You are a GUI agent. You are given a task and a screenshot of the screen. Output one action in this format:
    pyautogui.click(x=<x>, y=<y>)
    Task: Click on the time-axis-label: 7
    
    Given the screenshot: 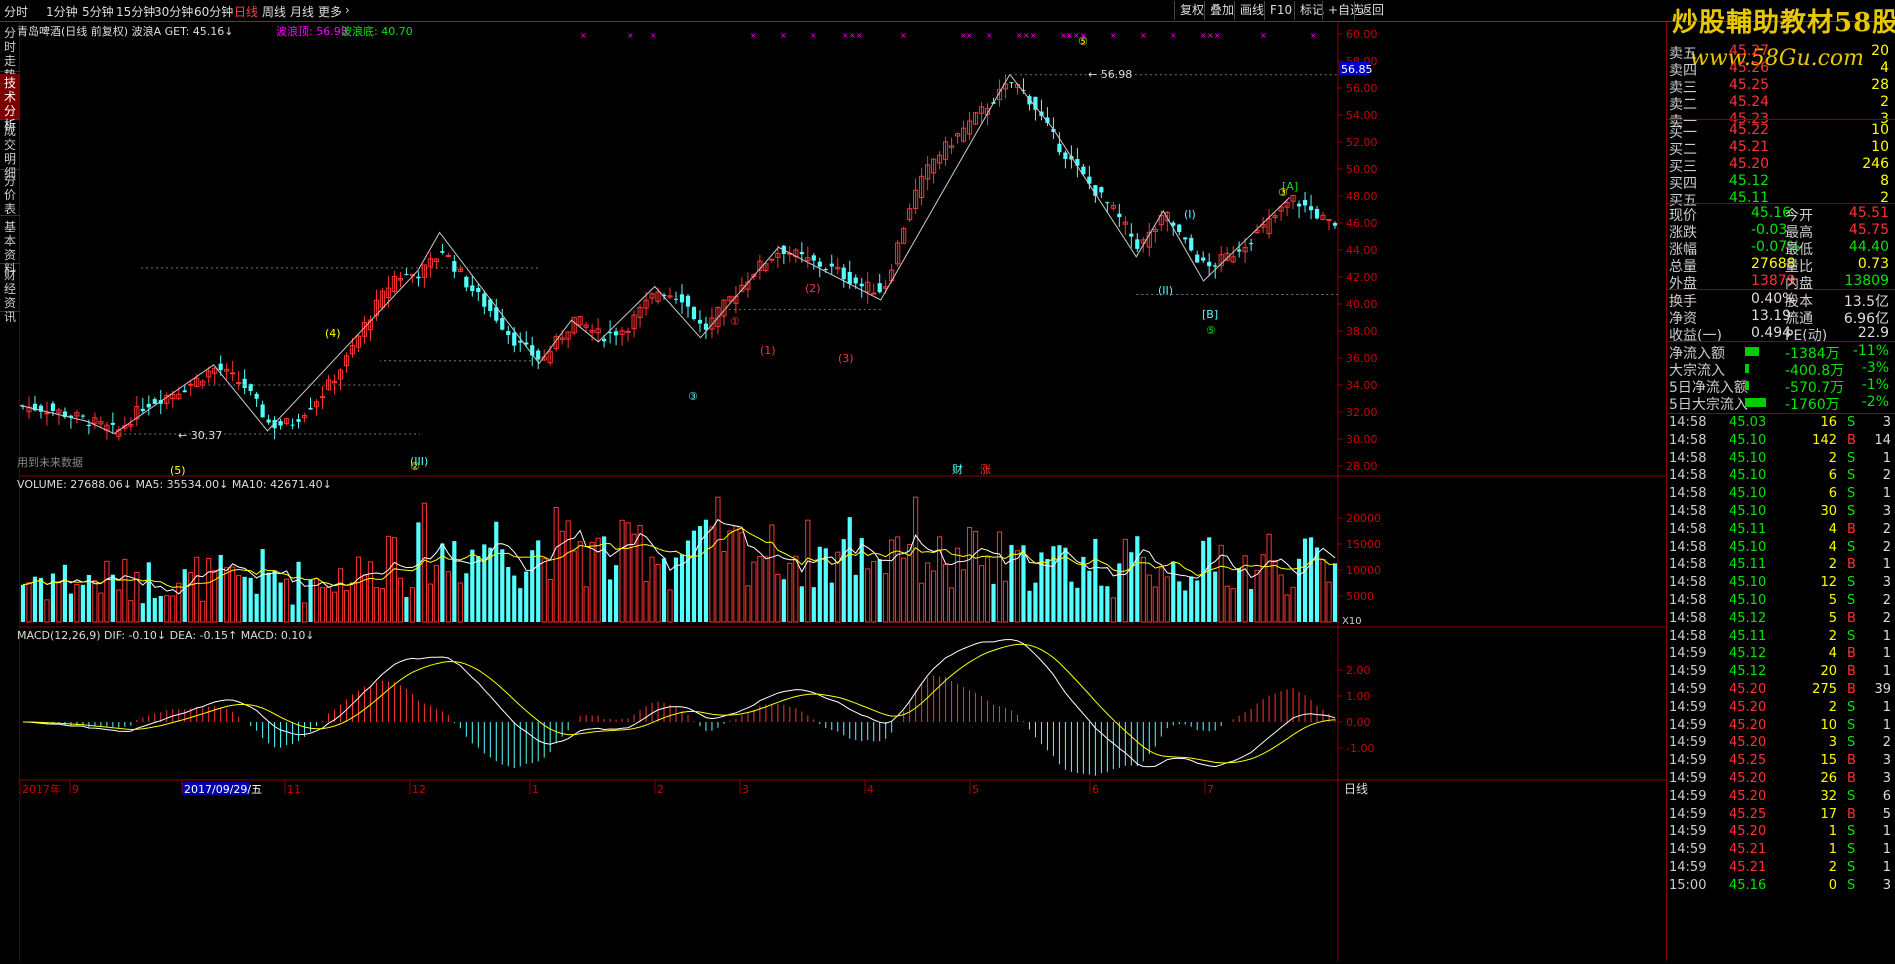 What is the action you would take?
    pyautogui.click(x=1210, y=789)
    